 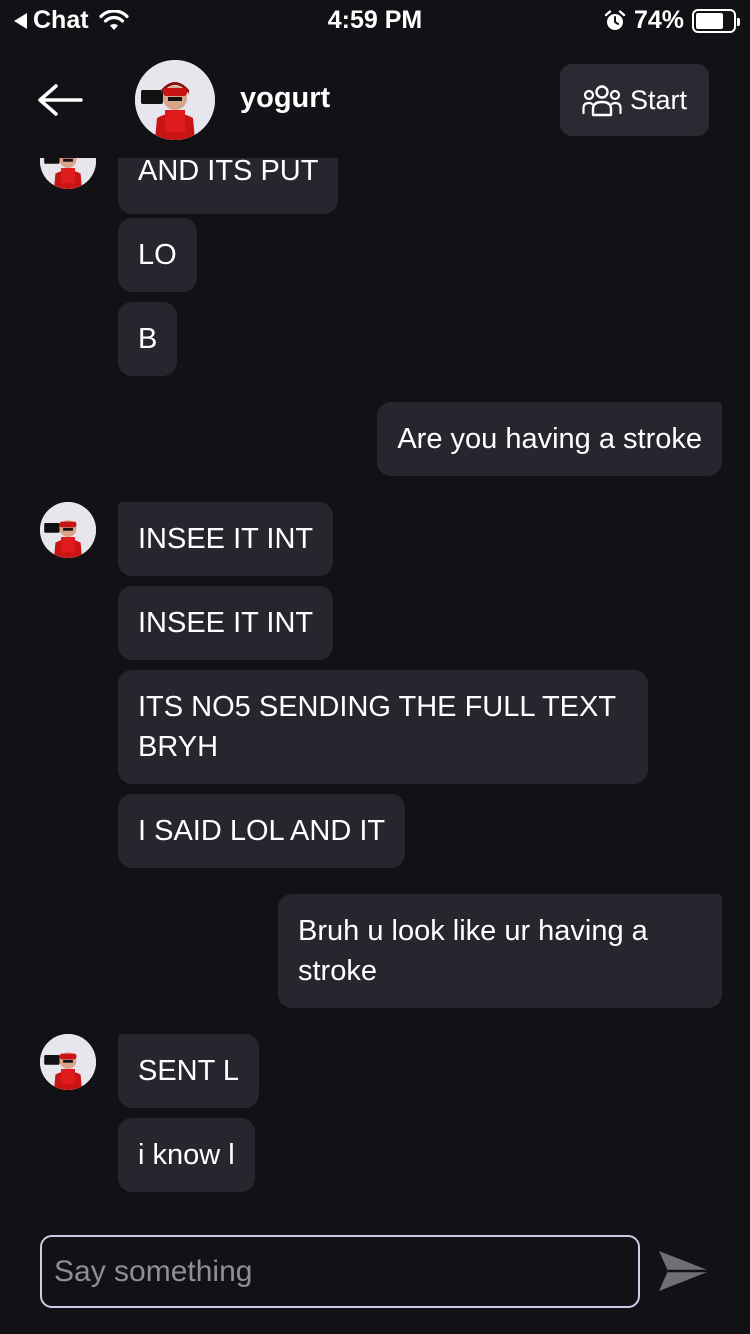 What do you see at coordinates (684, 1271) in the screenshot?
I see `send-icon` at bounding box center [684, 1271].